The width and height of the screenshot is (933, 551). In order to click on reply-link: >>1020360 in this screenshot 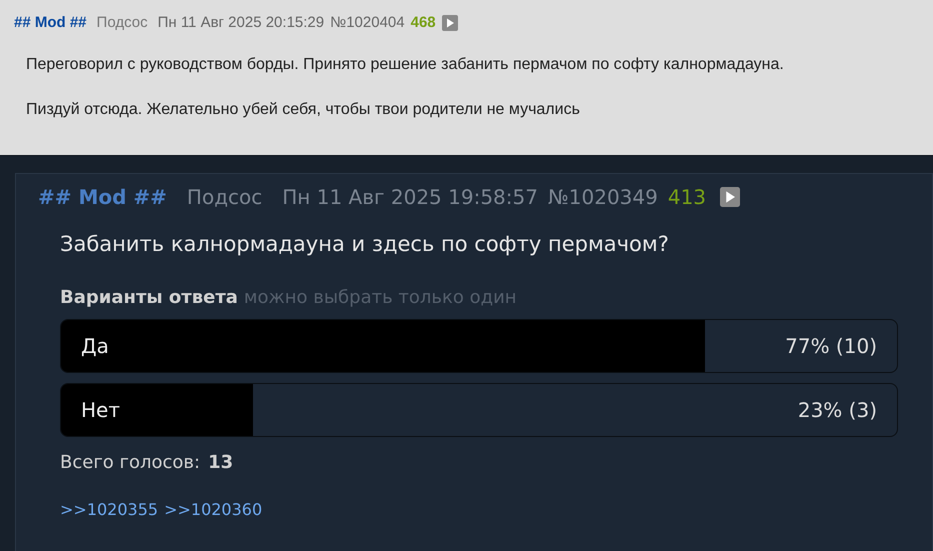, I will do `click(213, 510)`.